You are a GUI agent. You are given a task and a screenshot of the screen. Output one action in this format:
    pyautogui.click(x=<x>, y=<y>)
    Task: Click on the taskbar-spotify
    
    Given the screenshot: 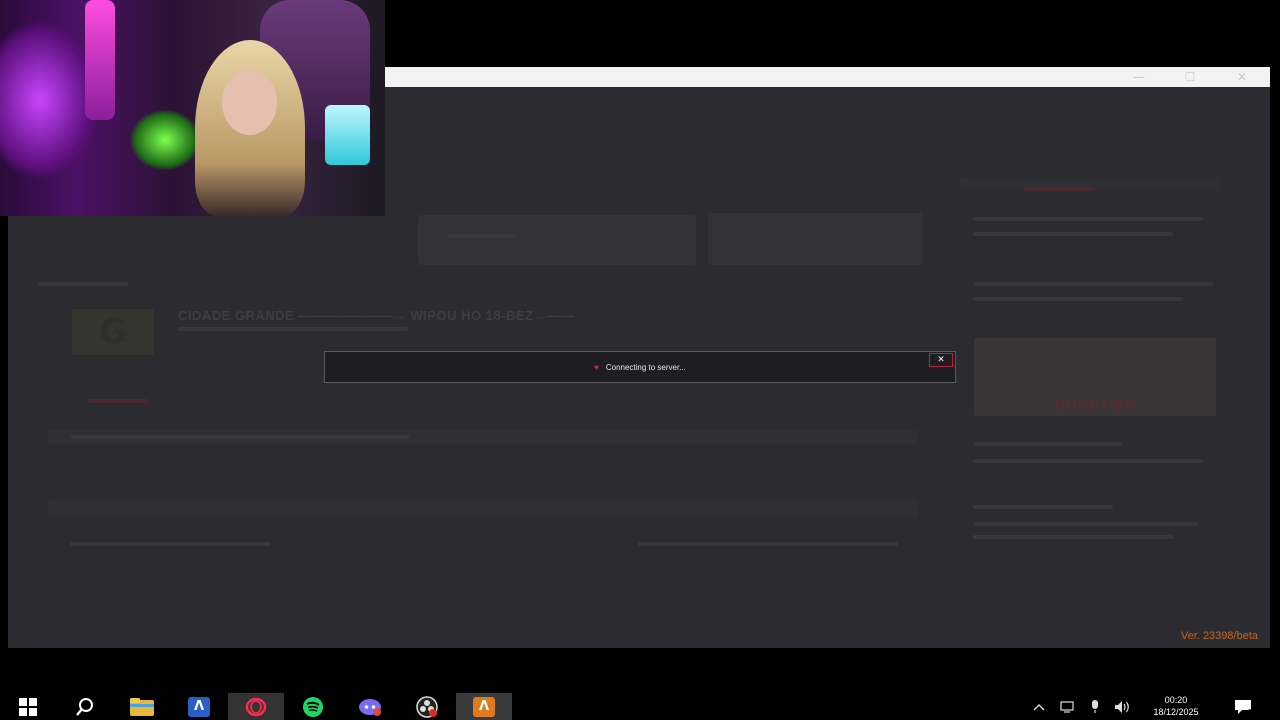 What is the action you would take?
    pyautogui.click(x=313, y=706)
    